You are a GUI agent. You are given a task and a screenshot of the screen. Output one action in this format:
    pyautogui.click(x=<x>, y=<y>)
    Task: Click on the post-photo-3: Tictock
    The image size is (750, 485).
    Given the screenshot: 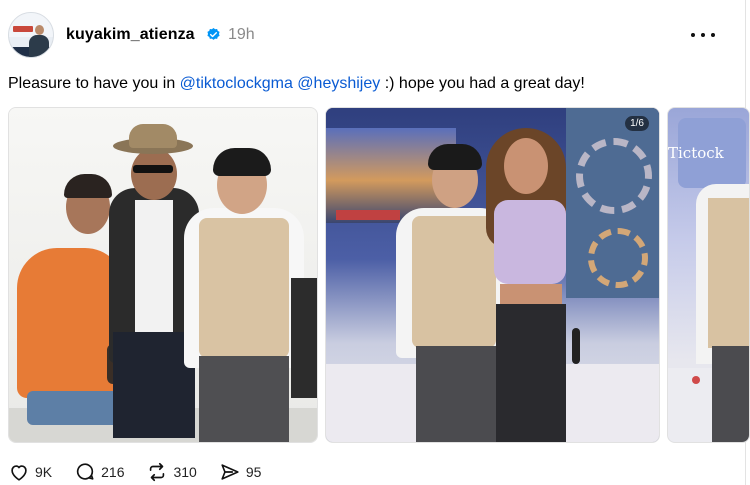 What is the action you would take?
    pyautogui.click(x=708, y=275)
    